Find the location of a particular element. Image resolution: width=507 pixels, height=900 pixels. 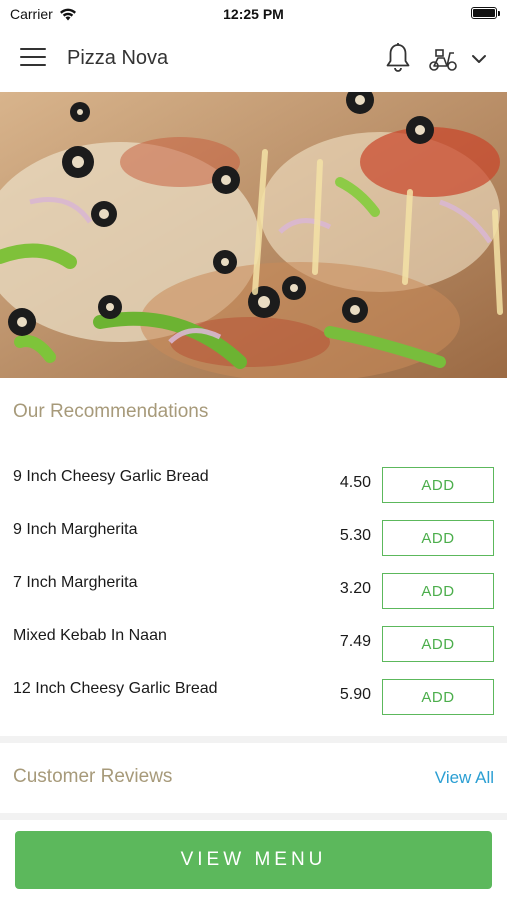

item-name: Mixed Kebab In Naan is located at coordinates (90, 635).